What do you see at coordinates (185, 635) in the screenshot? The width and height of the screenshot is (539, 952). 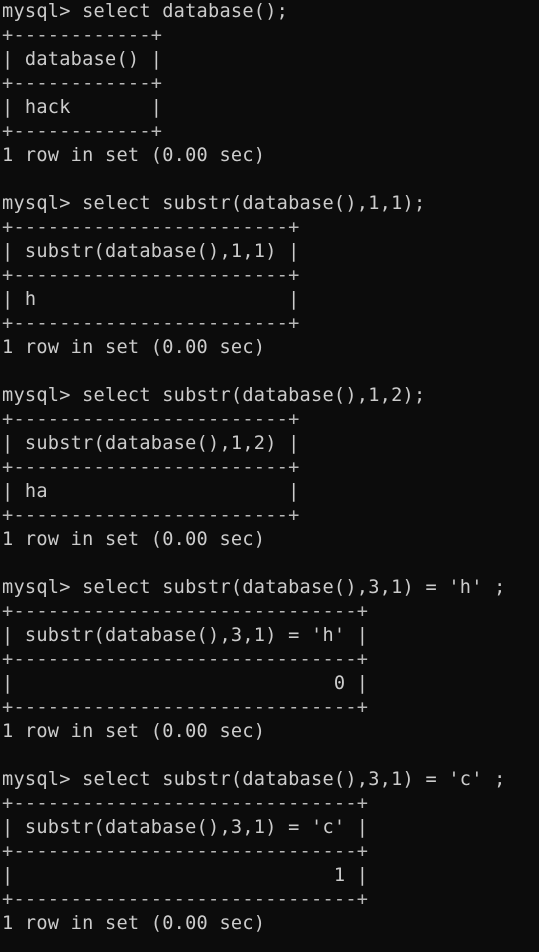 I see `table-header-row: | substr(database(),3,1) = 'h' |` at bounding box center [185, 635].